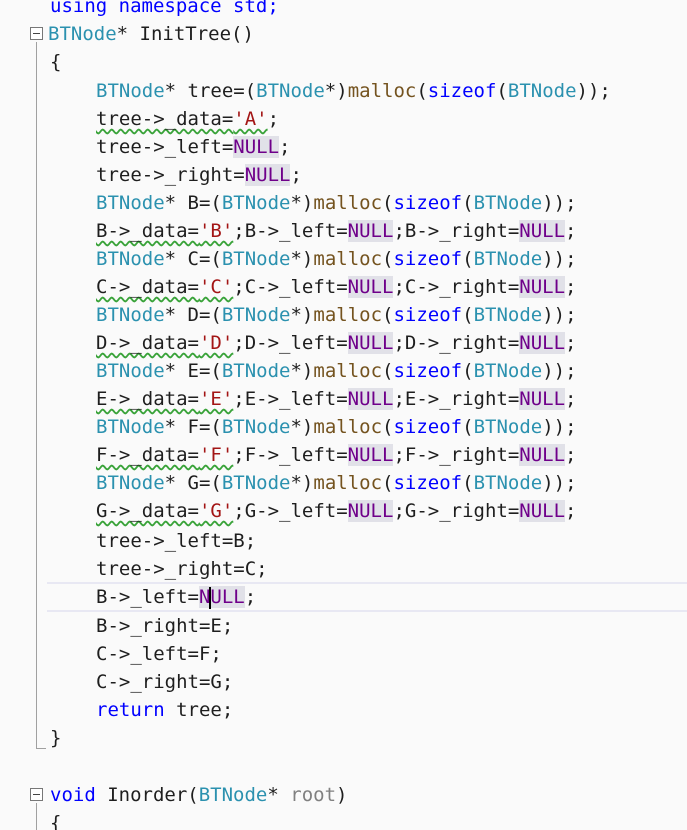 The width and height of the screenshot is (687, 830). What do you see at coordinates (456, 511) in the screenshot?
I see `code-token: ;G->_right=` at bounding box center [456, 511].